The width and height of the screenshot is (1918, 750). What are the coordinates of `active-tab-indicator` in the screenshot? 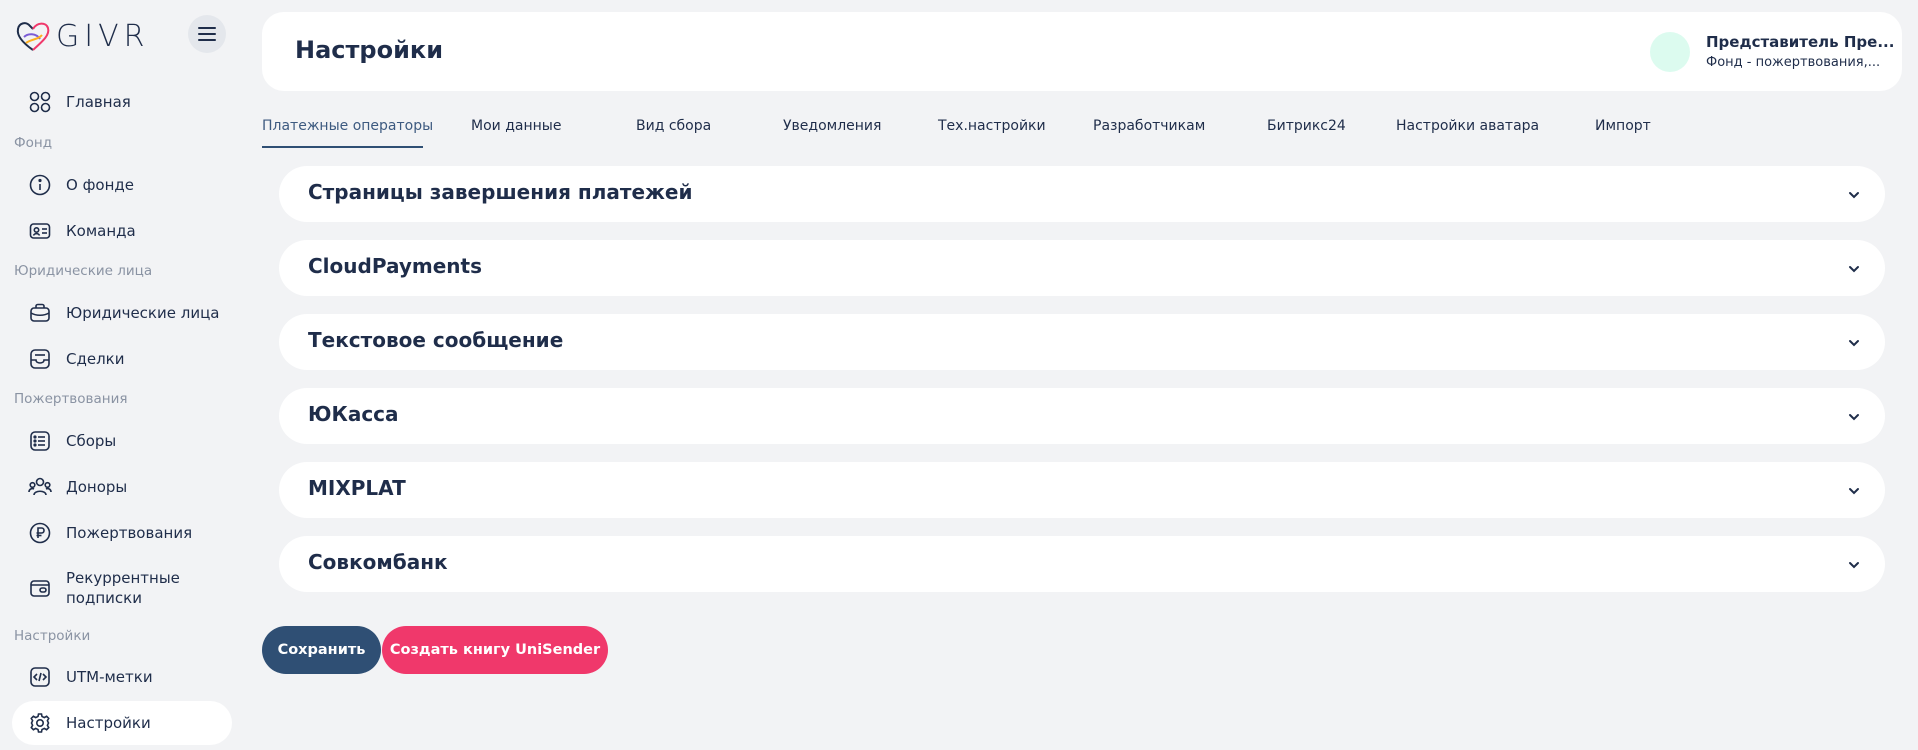 It's located at (342, 147).